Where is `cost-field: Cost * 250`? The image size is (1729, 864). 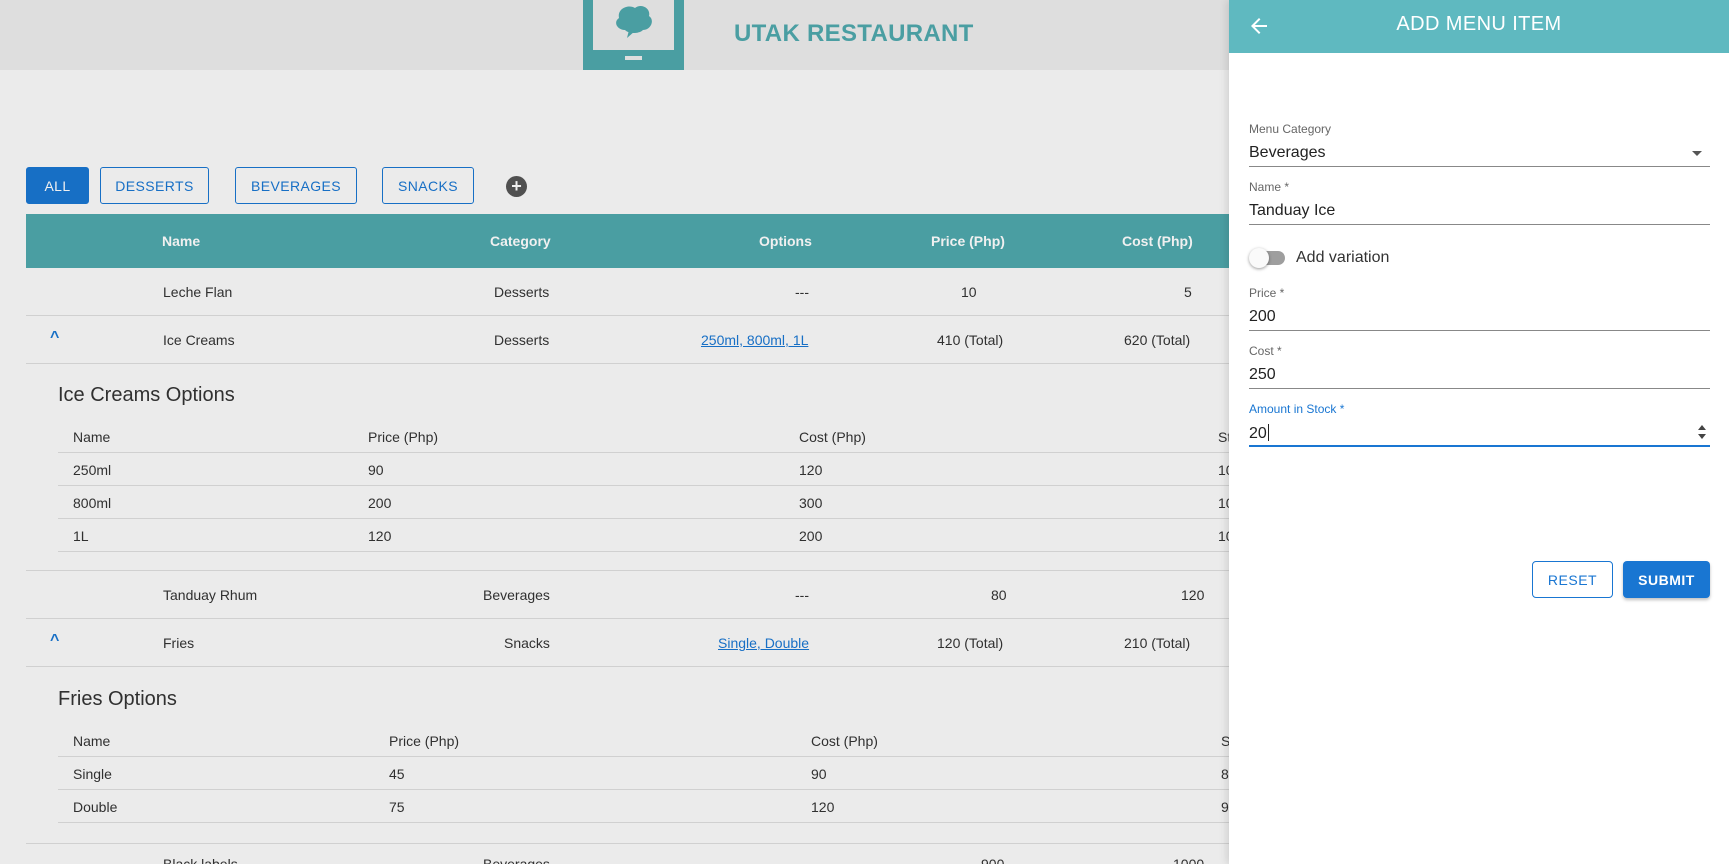 cost-field: Cost * 250 is located at coordinates (1479, 366).